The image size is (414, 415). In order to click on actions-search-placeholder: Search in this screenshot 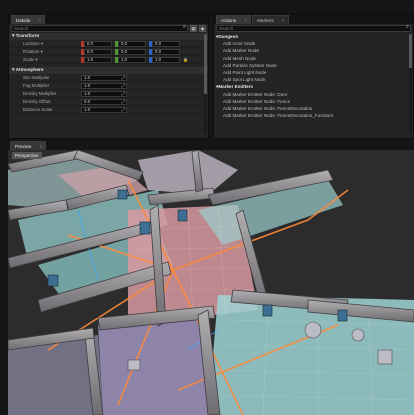, I will do `click(226, 28)`.